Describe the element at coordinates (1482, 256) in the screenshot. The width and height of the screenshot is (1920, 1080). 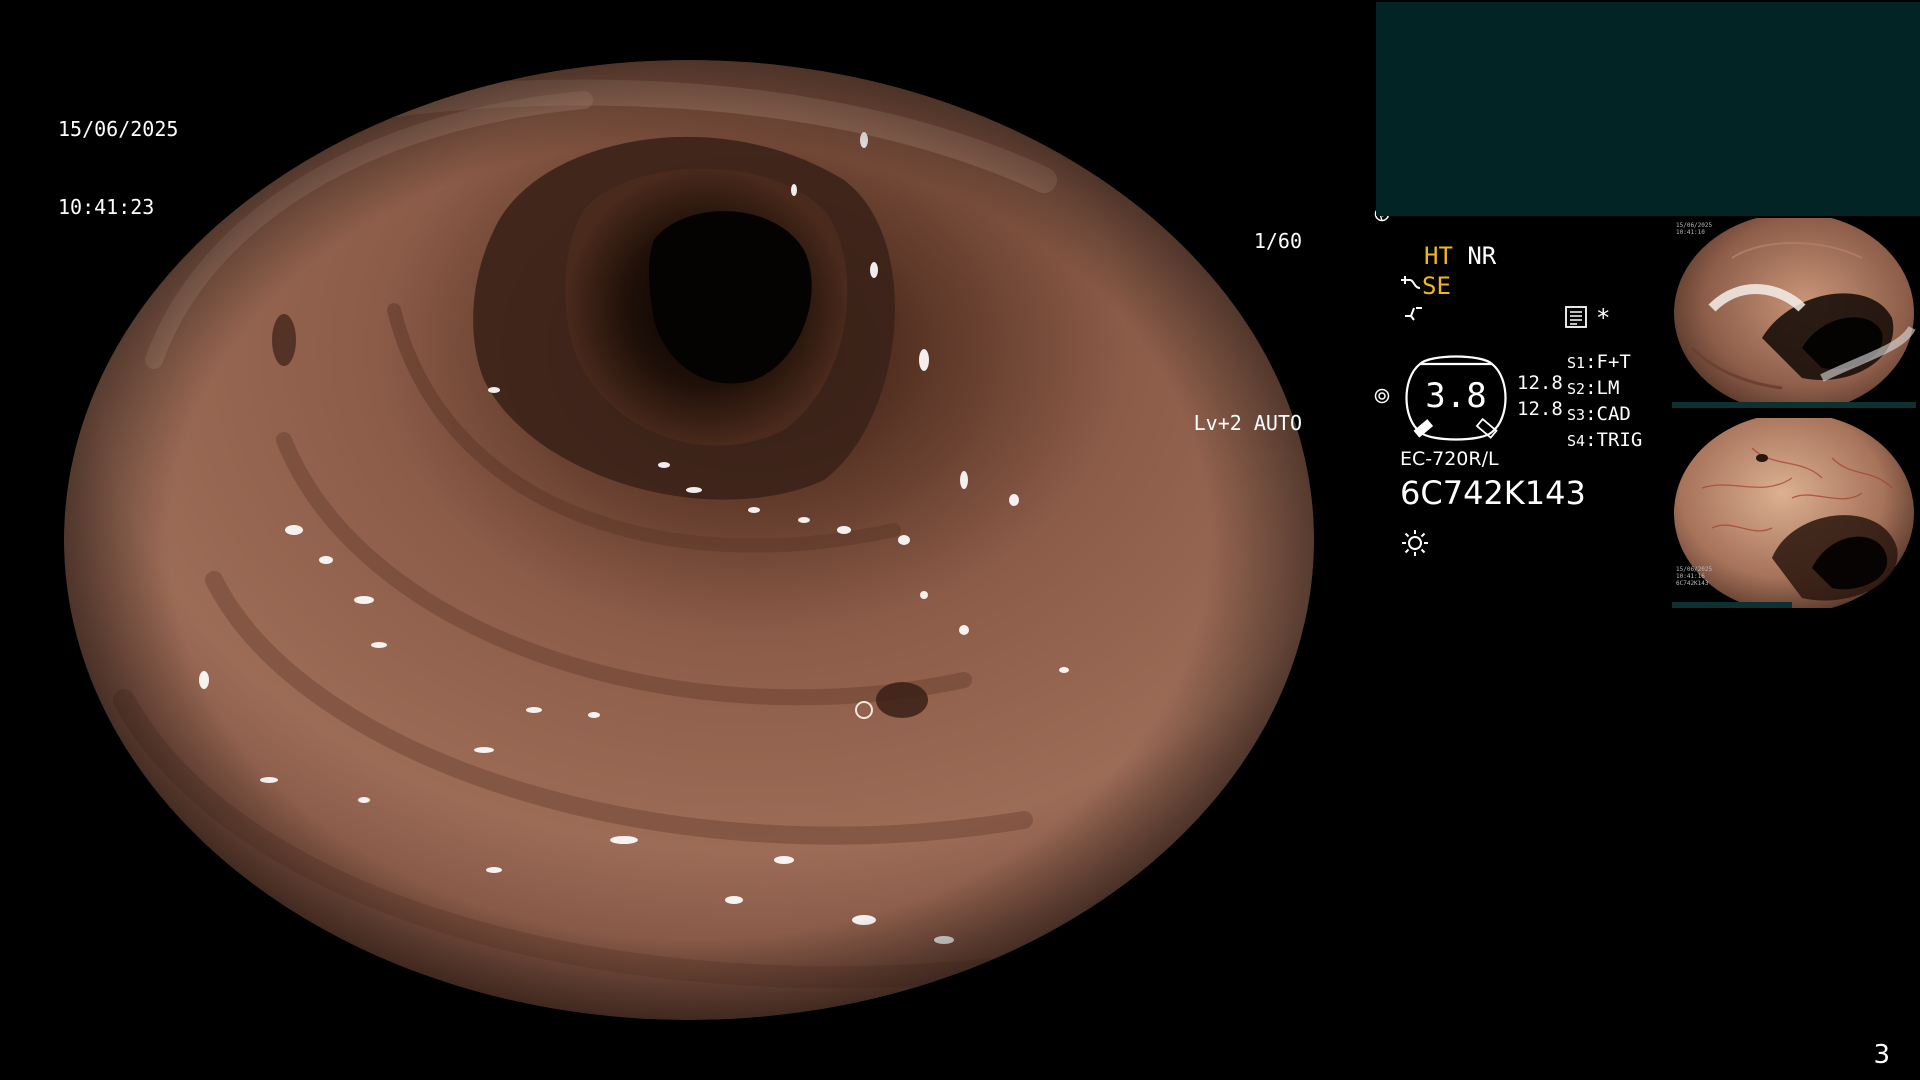
I see `nr-mode: NR` at that location.